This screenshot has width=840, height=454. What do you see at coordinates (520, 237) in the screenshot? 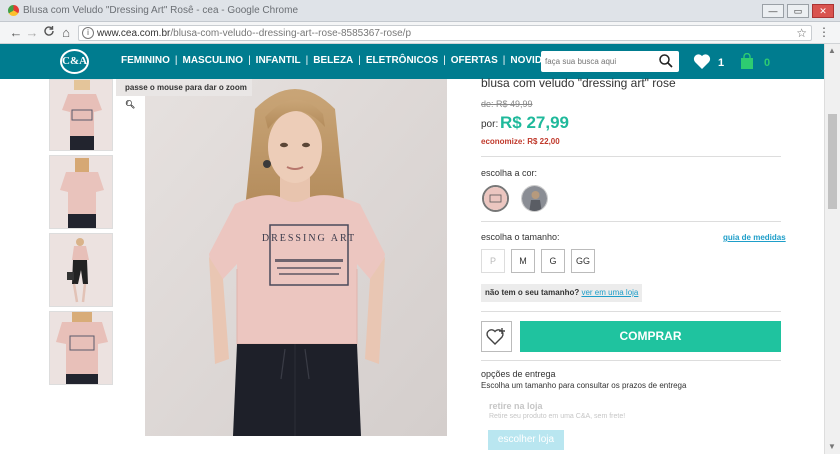
I see `size-label: escolha o tamanho:` at bounding box center [520, 237].